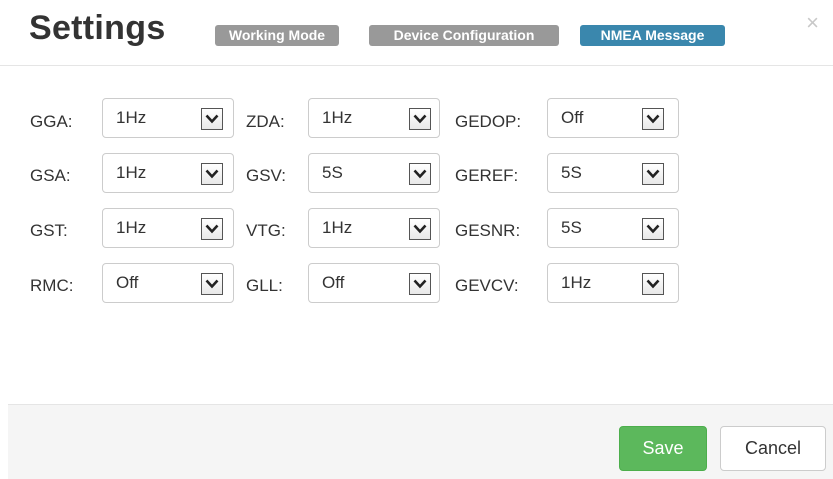  Describe the element at coordinates (277, 35) in the screenshot. I see `tab-working-mode: Working Mode` at that location.